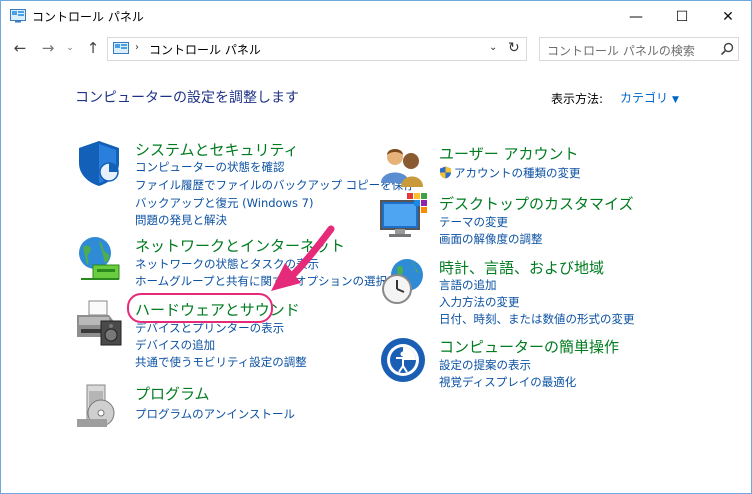 The image size is (752, 494). I want to click on network-globe-icon, so click(99, 259).